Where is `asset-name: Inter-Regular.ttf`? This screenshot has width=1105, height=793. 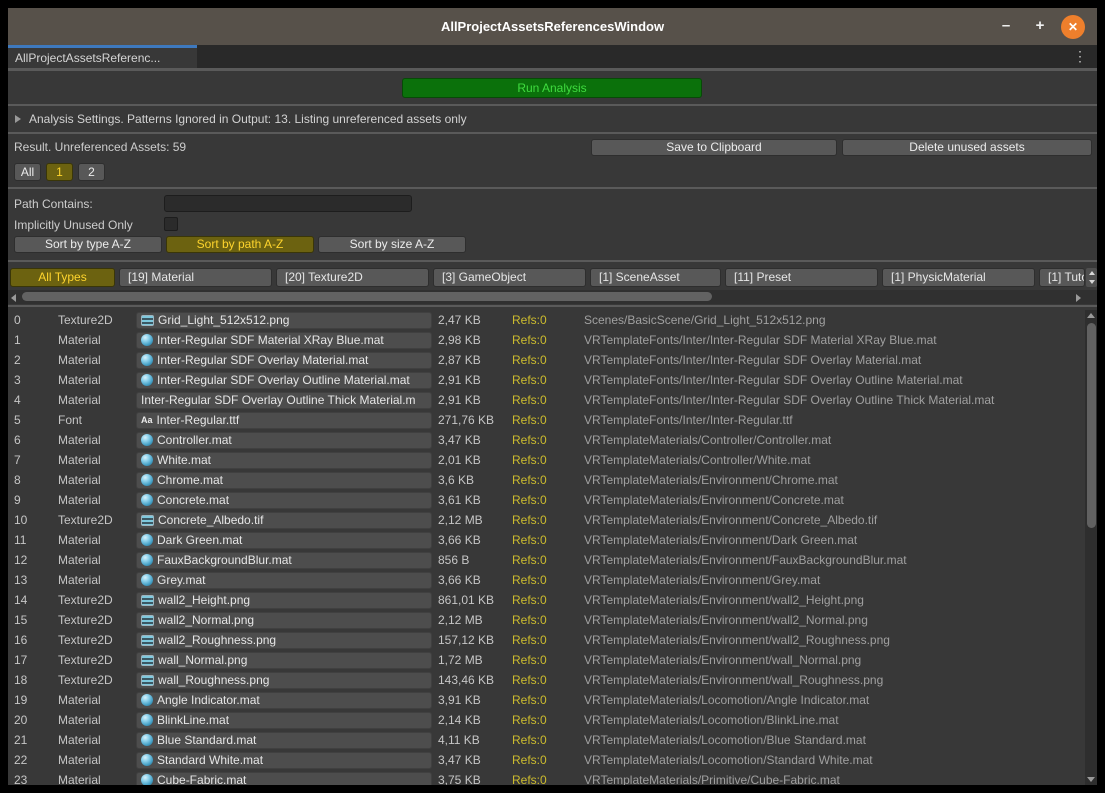 asset-name: Inter-Regular.ttf is located at coordinates (198, 420).